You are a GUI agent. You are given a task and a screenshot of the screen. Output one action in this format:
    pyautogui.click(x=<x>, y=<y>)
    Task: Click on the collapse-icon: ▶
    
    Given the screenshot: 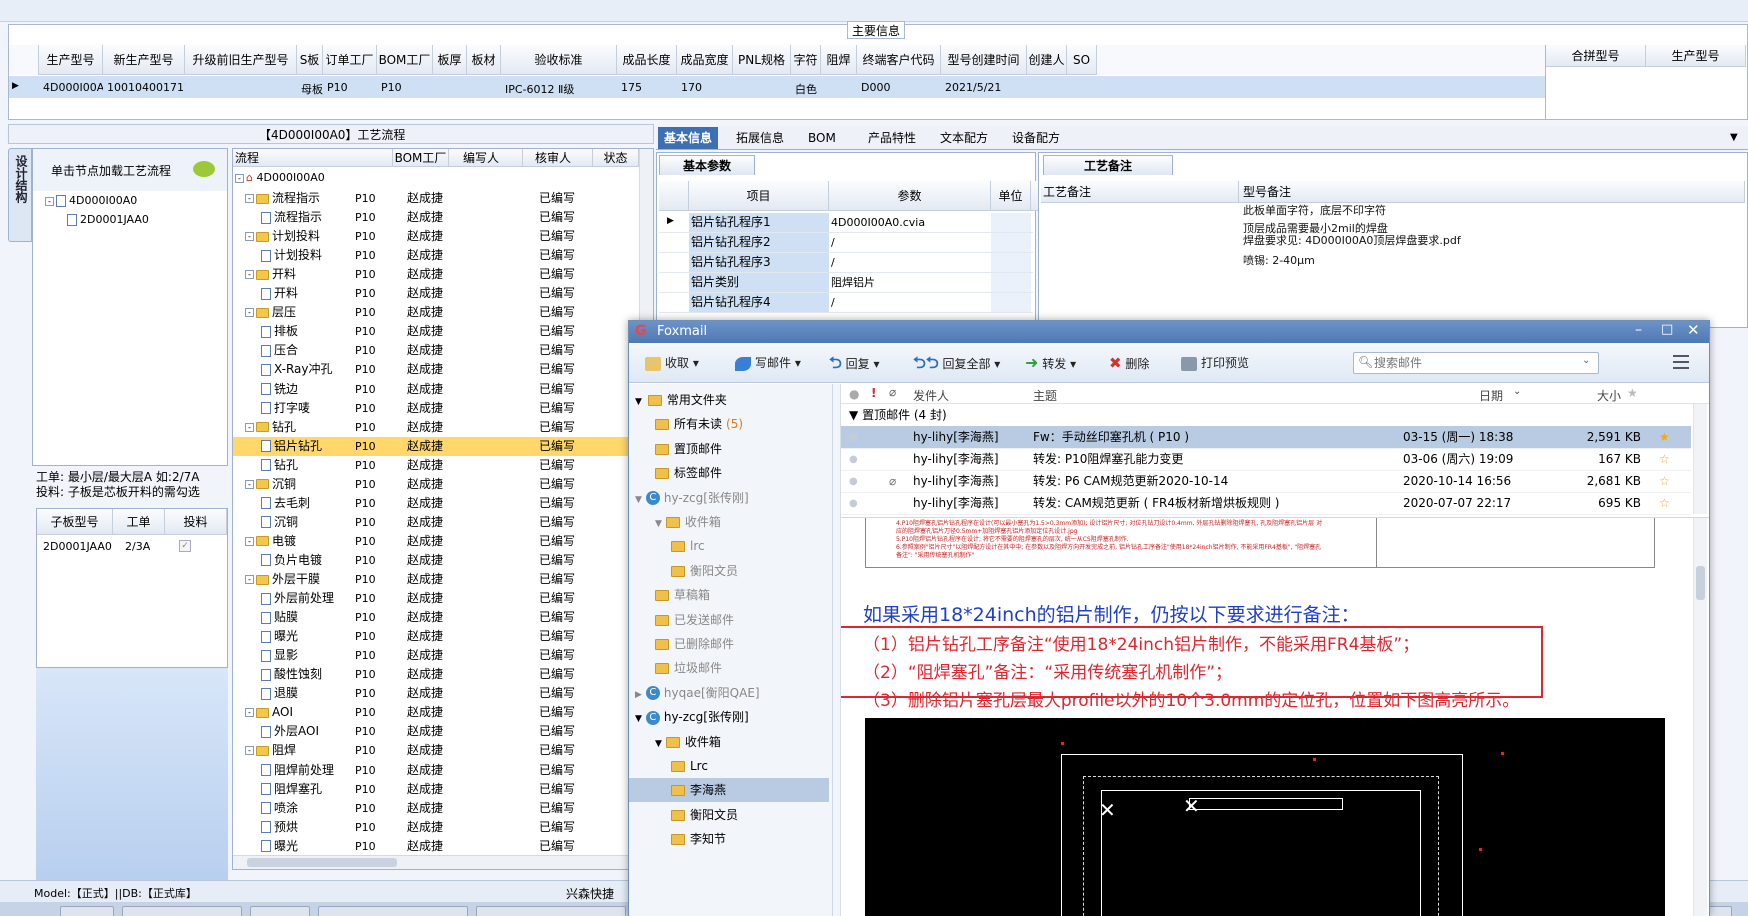 What is the action you would take?
    pyautogui.click(x=638, y=695)
    